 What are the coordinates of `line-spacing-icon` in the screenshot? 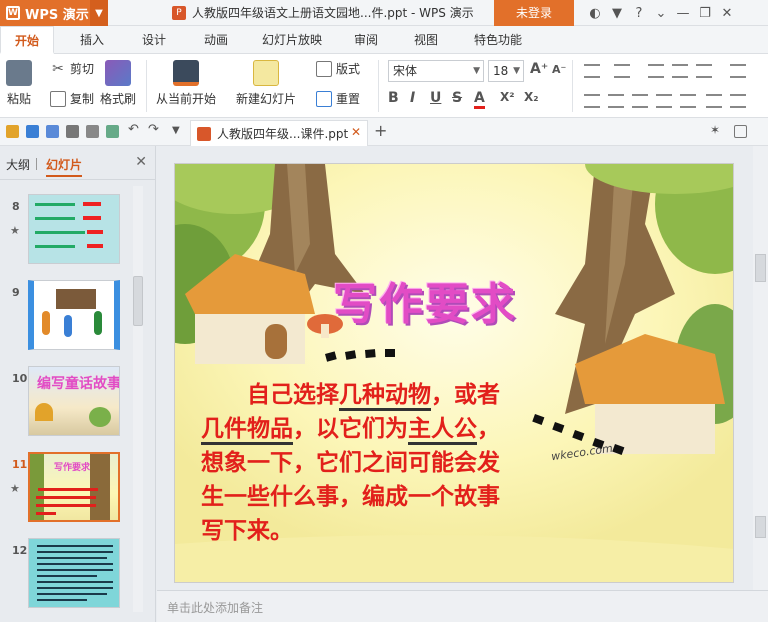 It's located at (714, 101).